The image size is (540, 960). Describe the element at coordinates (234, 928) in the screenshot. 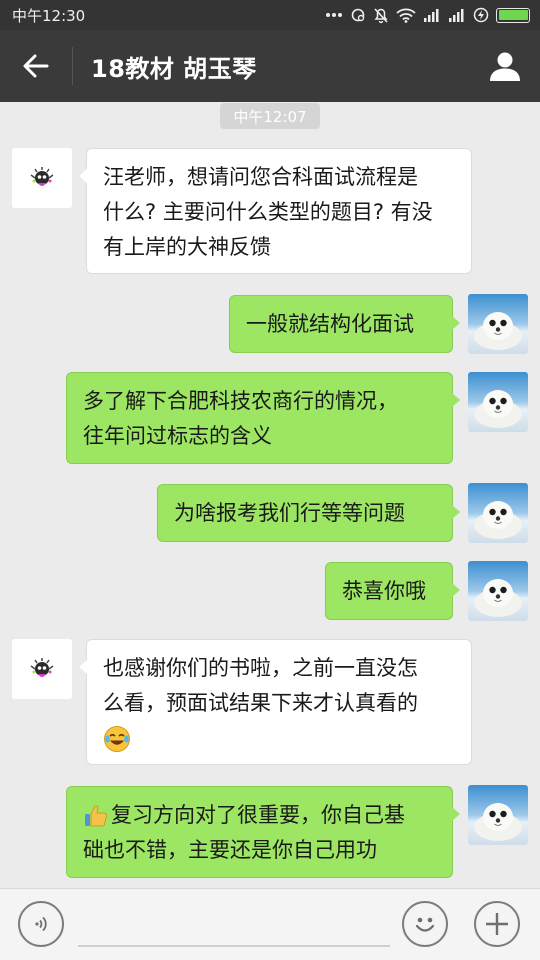

I see `message-input` at that location.